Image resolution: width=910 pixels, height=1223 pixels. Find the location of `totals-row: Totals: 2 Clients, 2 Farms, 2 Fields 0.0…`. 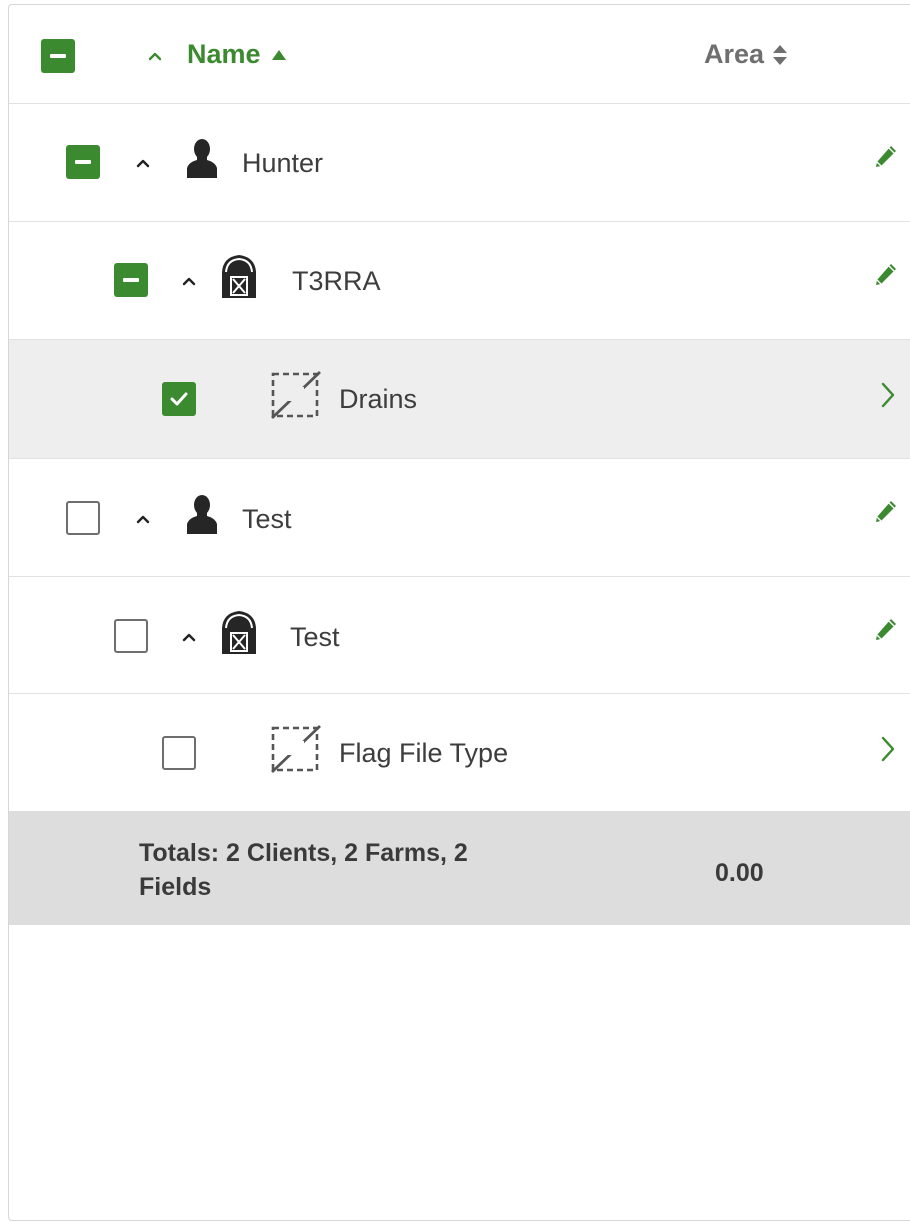

totals-row: Totals: 2 Clients, 2 Farms, 2 Fields 0.0… is located at coordinates (459, 868).